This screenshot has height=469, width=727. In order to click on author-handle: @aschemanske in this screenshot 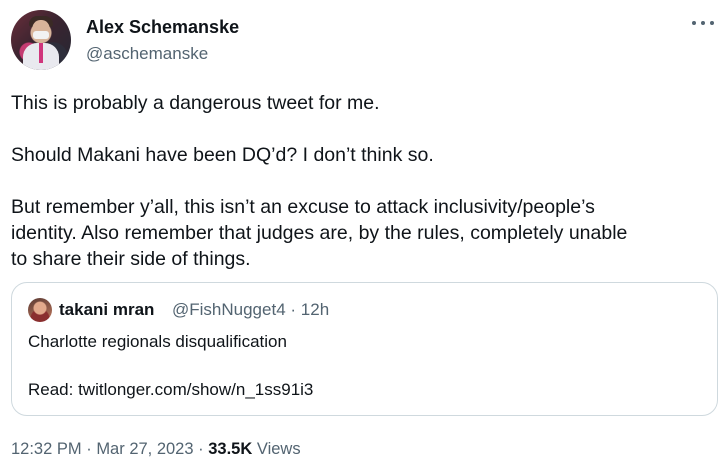, I will do `click(147, 54)`.